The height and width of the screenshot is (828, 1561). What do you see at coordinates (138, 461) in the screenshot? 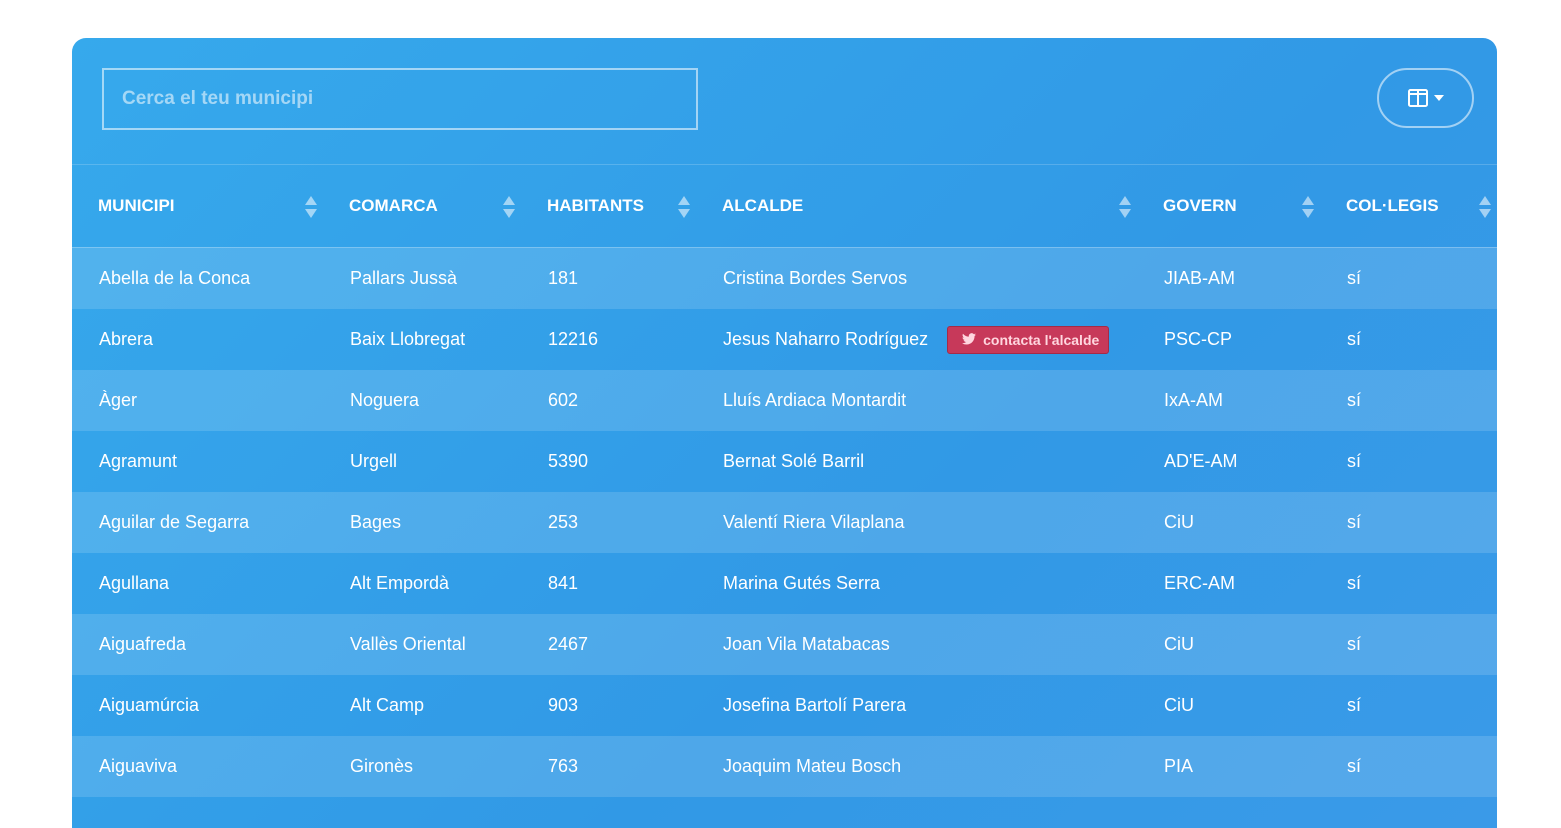
I see `cell-municipi: Agramunt` at bounding box center [138, 461].